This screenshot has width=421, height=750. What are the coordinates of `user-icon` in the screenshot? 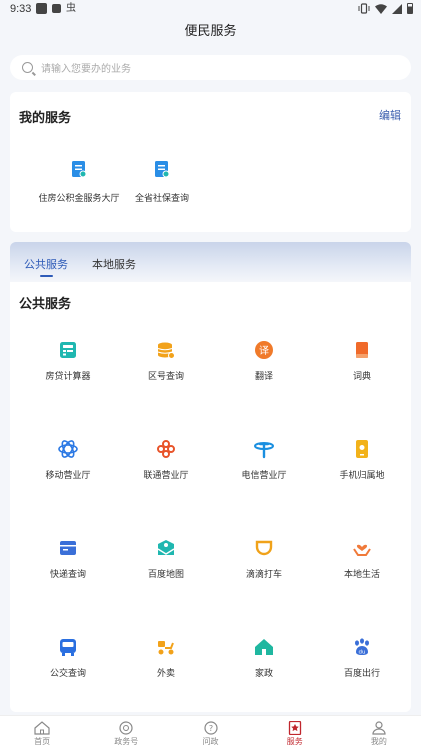 It's located at (379, 728).